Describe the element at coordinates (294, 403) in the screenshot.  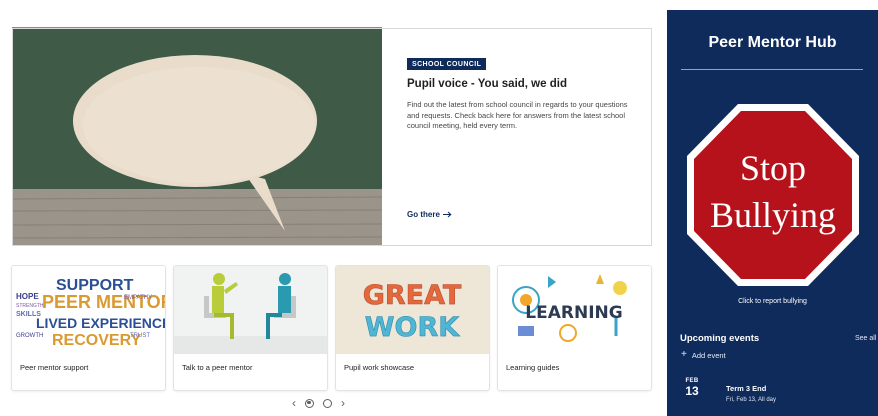
I see `chevron-left-icon: ‹` at that location.